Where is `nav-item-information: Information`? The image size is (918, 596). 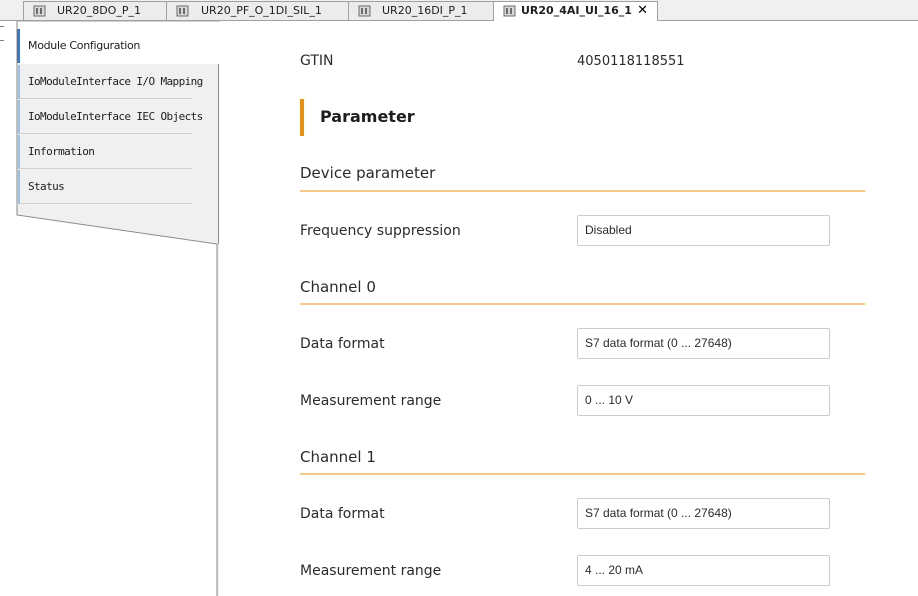 nav-item-information: Information is located at coordinates (104, 152).